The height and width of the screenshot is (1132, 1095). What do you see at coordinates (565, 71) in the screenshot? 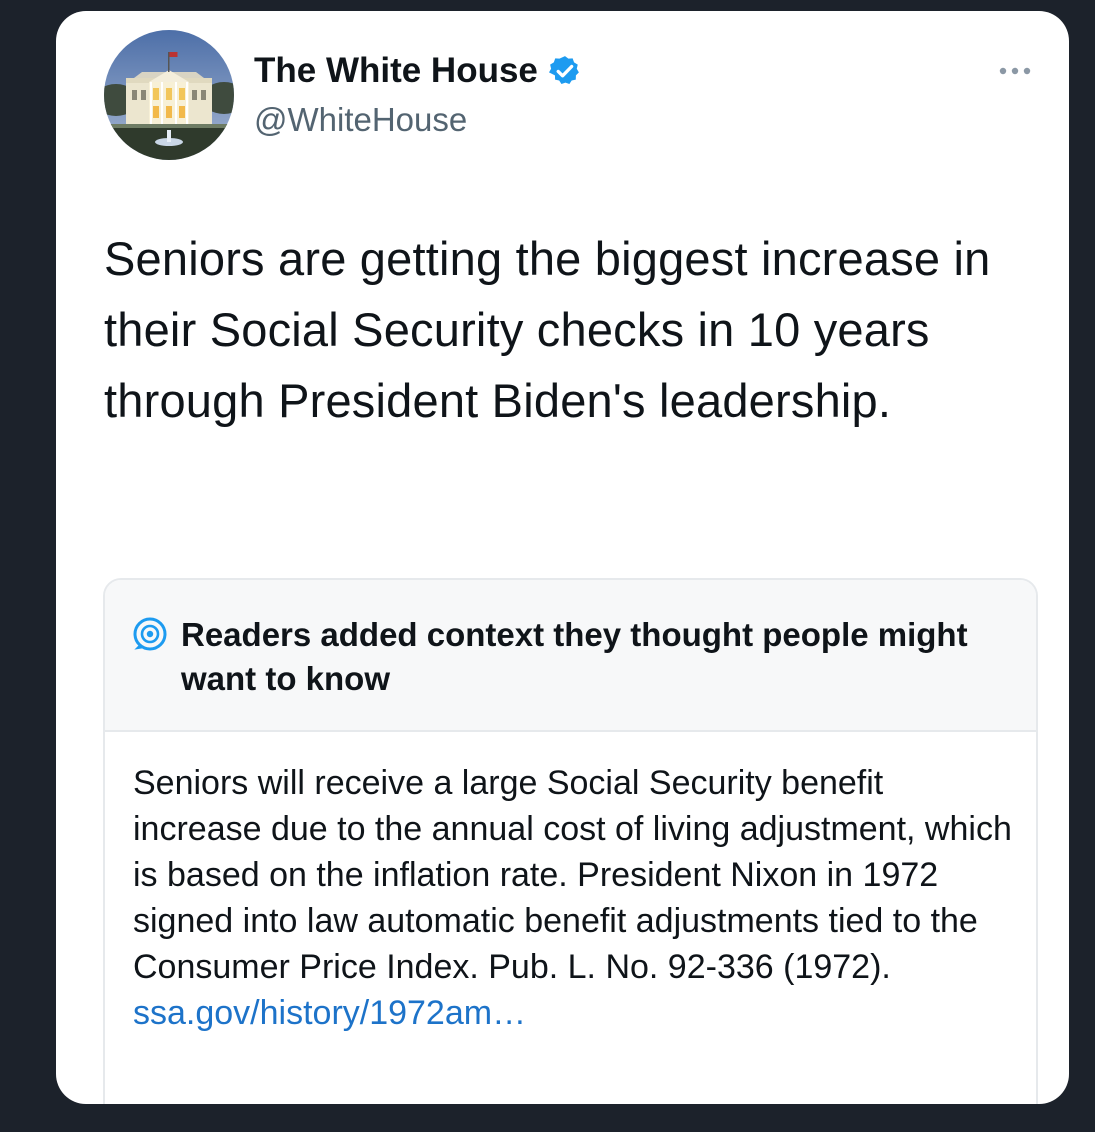
I see `verified-badge-icon` at bounding box center [565, 71].